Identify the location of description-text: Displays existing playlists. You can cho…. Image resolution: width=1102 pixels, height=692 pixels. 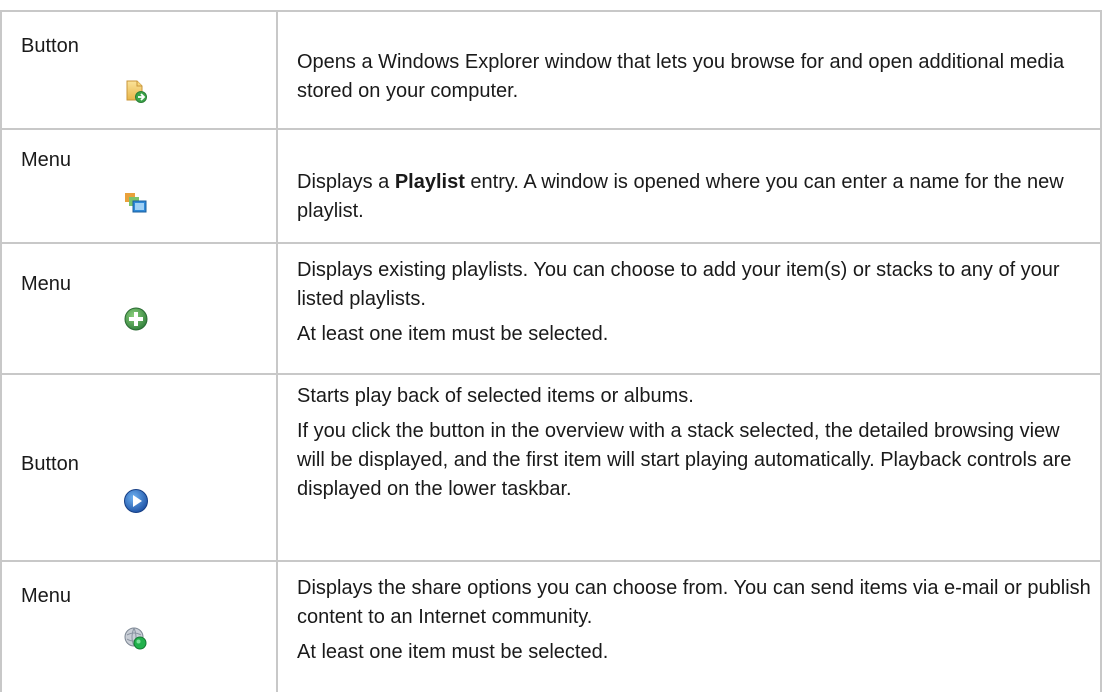
(678, 284).